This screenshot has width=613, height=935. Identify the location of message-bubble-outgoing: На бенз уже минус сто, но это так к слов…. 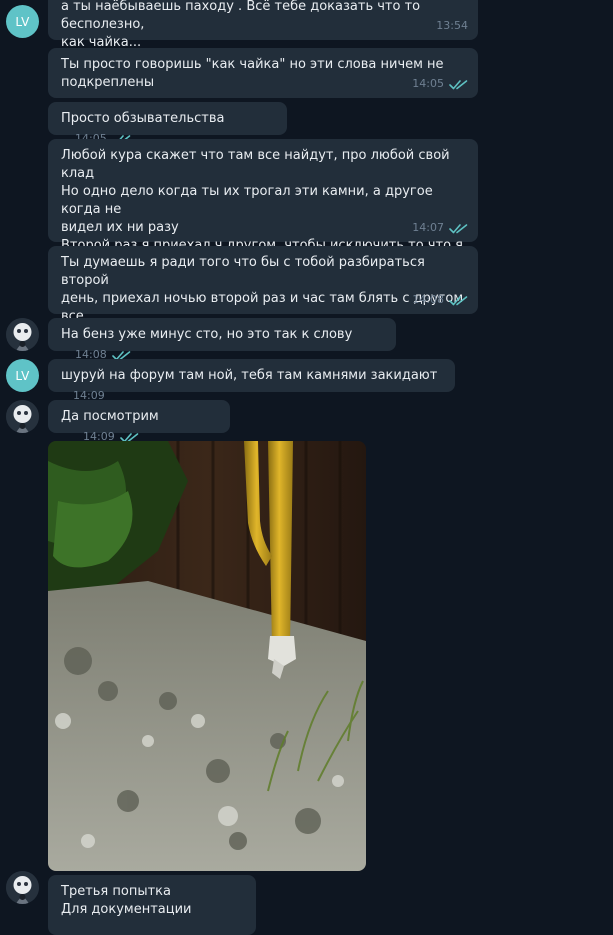
(222, 339).